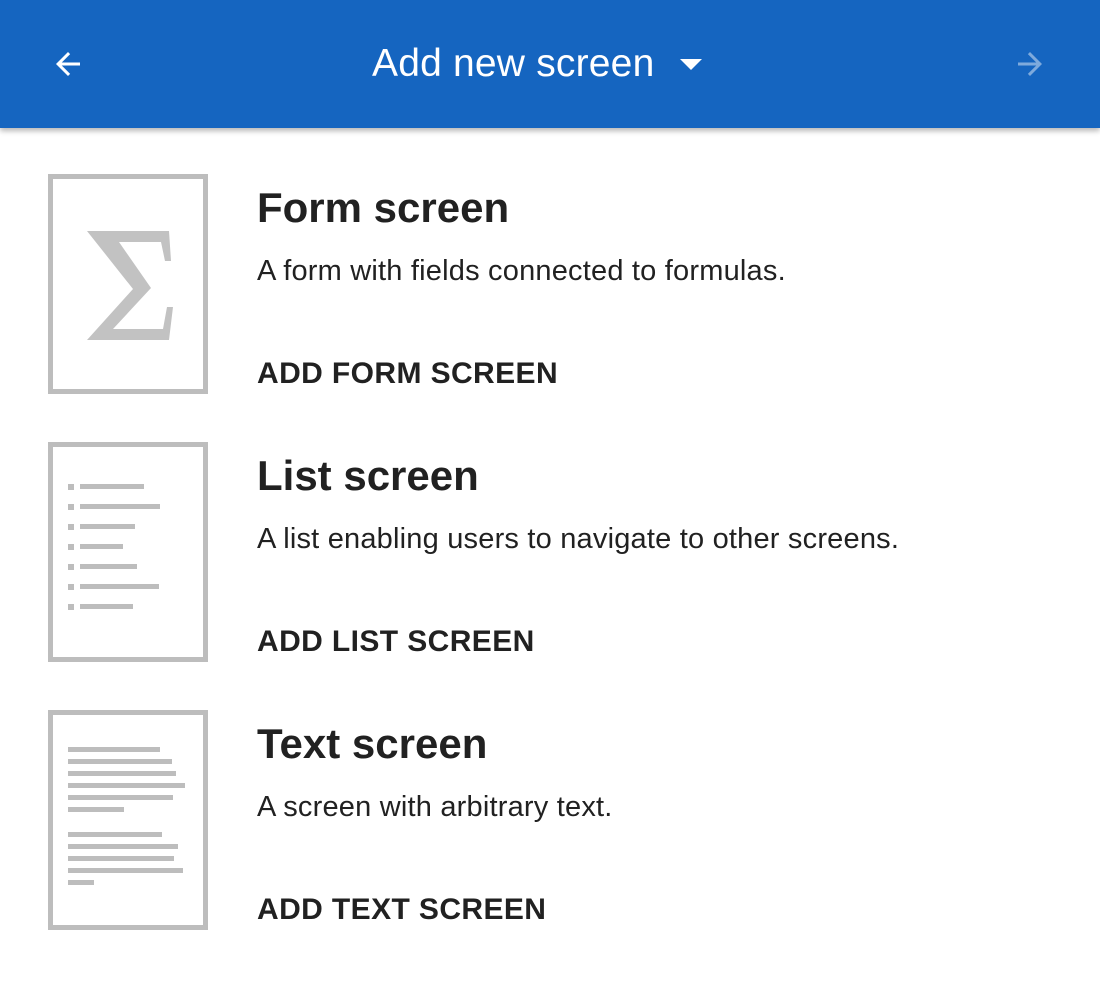 Image resolution: width=1100 pixels, height=1002 pixels. I want to click on list-screen-thumbnail, so click(128, 552).